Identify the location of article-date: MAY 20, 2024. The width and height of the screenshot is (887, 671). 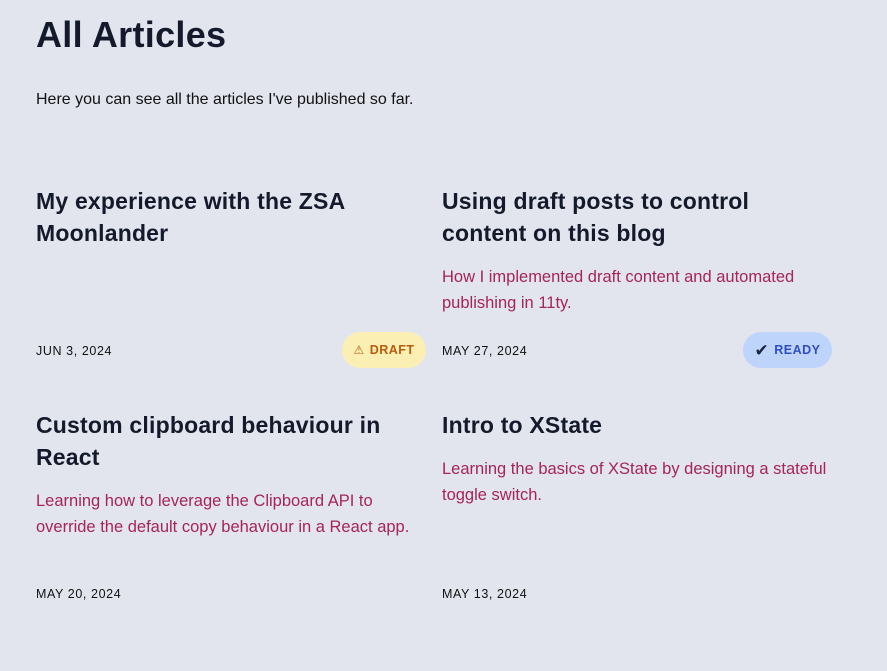
(79, 594).